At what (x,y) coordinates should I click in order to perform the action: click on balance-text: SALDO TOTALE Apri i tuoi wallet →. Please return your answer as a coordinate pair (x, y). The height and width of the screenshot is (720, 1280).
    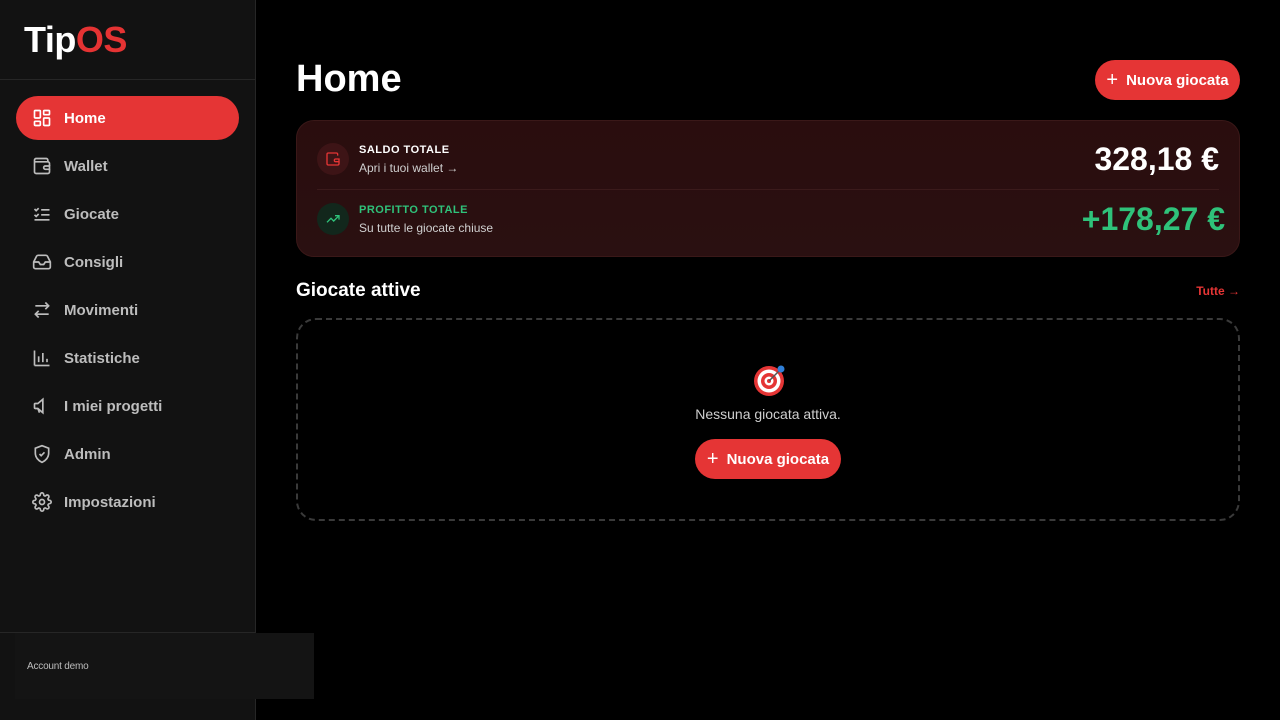
    Looking at the image, I should click on (408, 159).